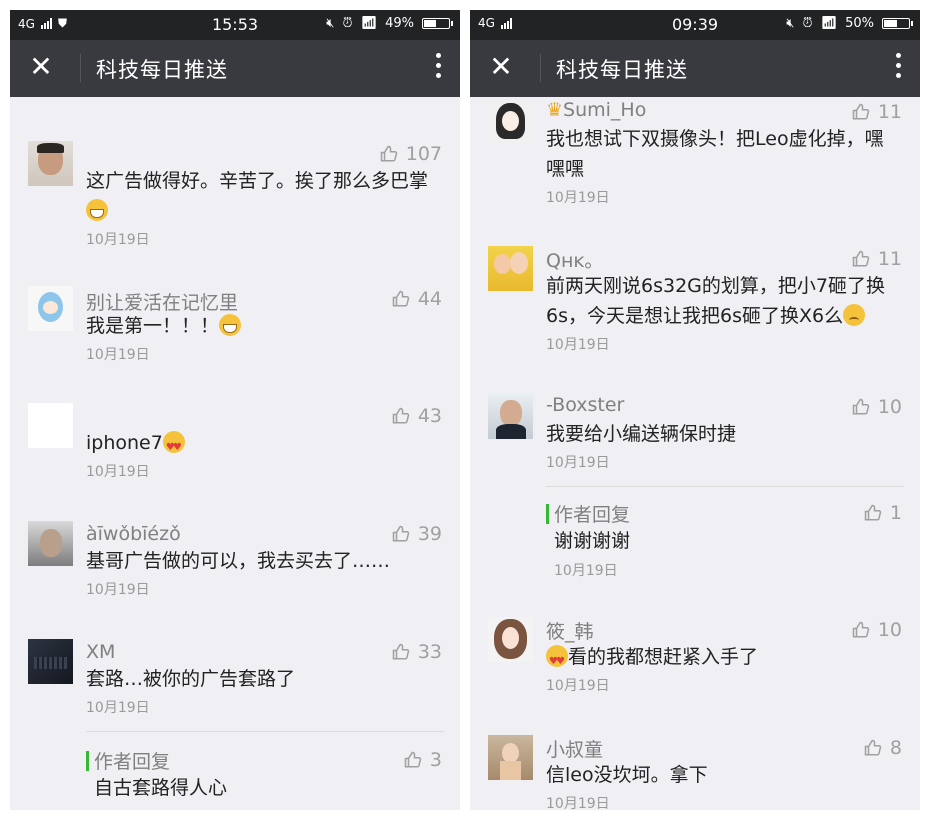 Image resolution: width=930 pixels, height=820 pixels. I want to click on like-button: 39, so click(417, 534).